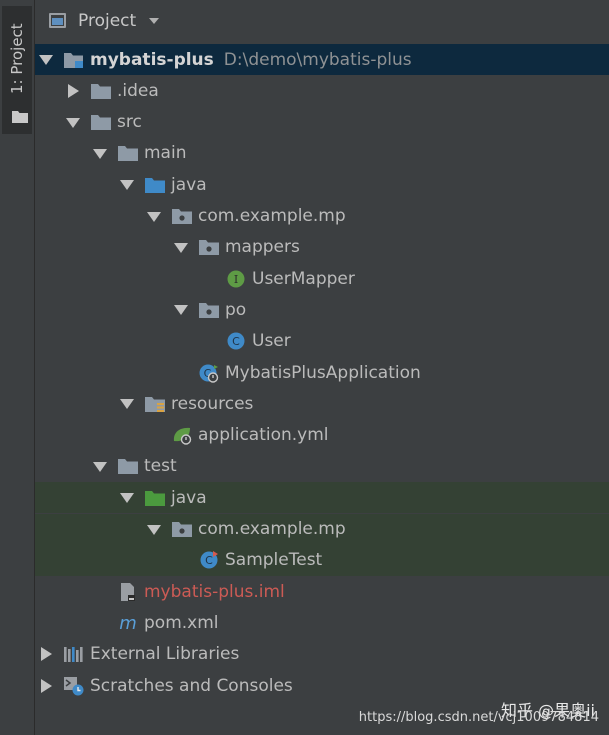 Image resolution: width=609 pixels, height=735 pixels. Describe the element at coordinates (322, 122) in the screenshot. I see `tree-row: src` at that location.